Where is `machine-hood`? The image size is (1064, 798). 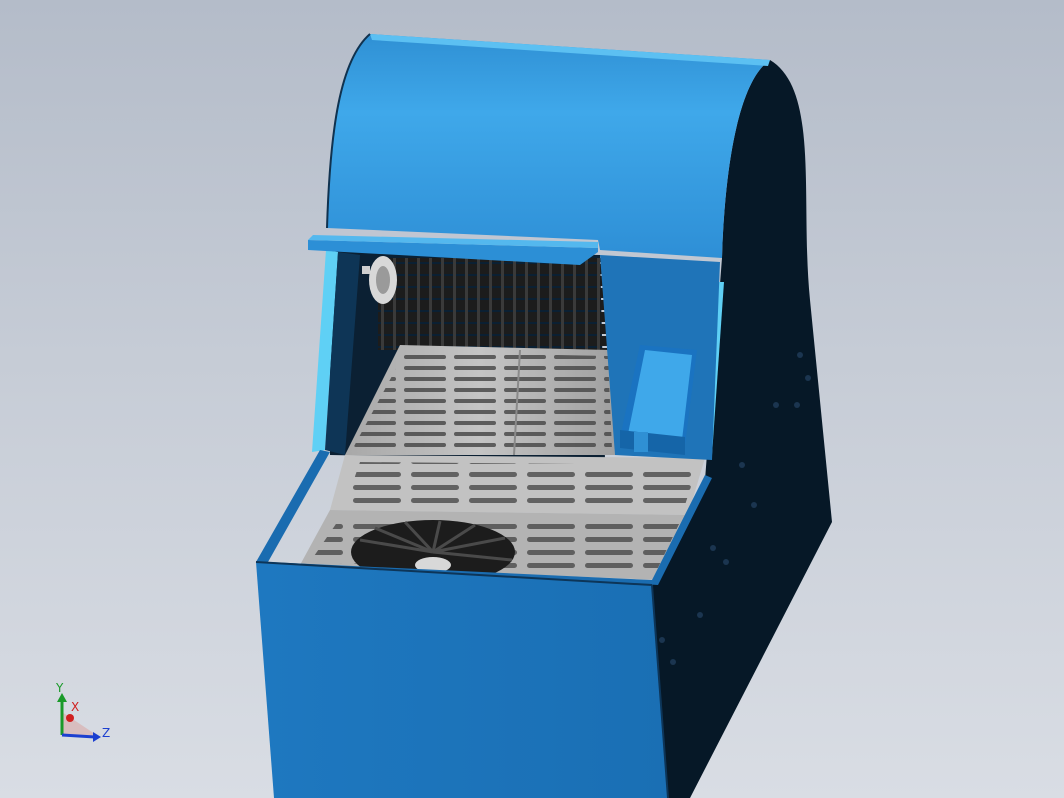 machine-hood is located at coordinates (548, 146).